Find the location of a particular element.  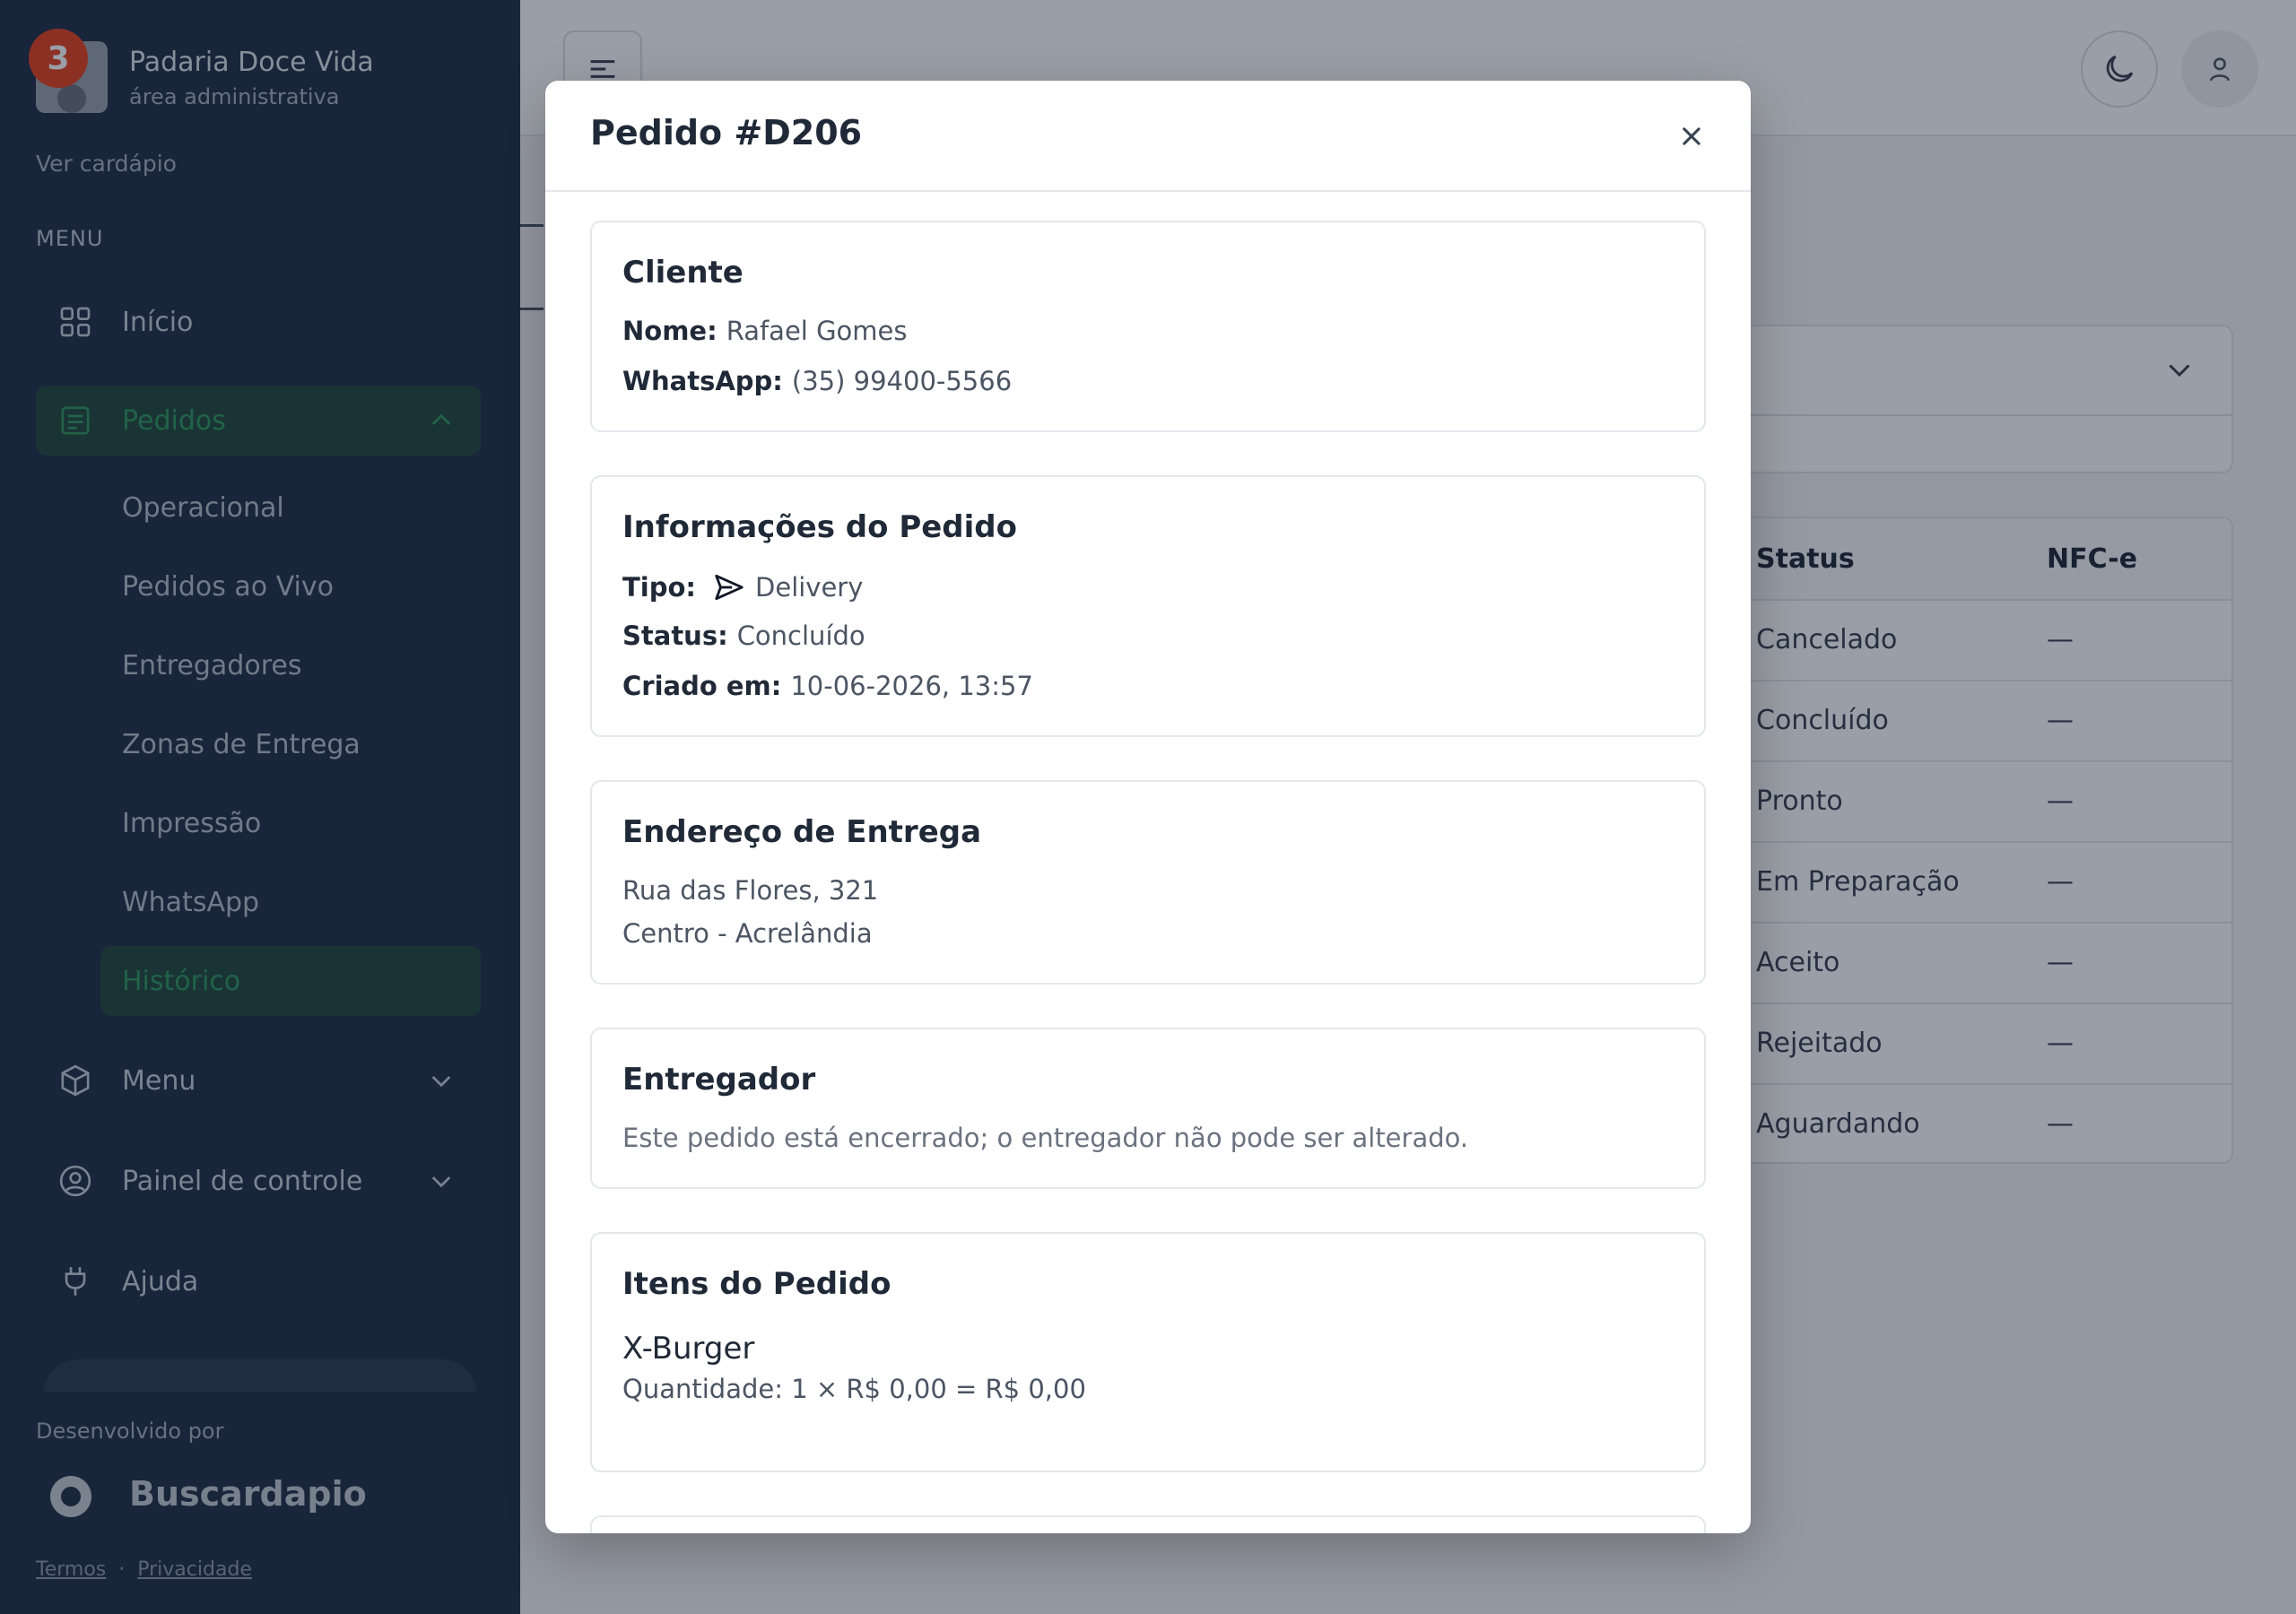

whatsapp-value: (35) 99400-5566 is located at coordinates (902, 381).